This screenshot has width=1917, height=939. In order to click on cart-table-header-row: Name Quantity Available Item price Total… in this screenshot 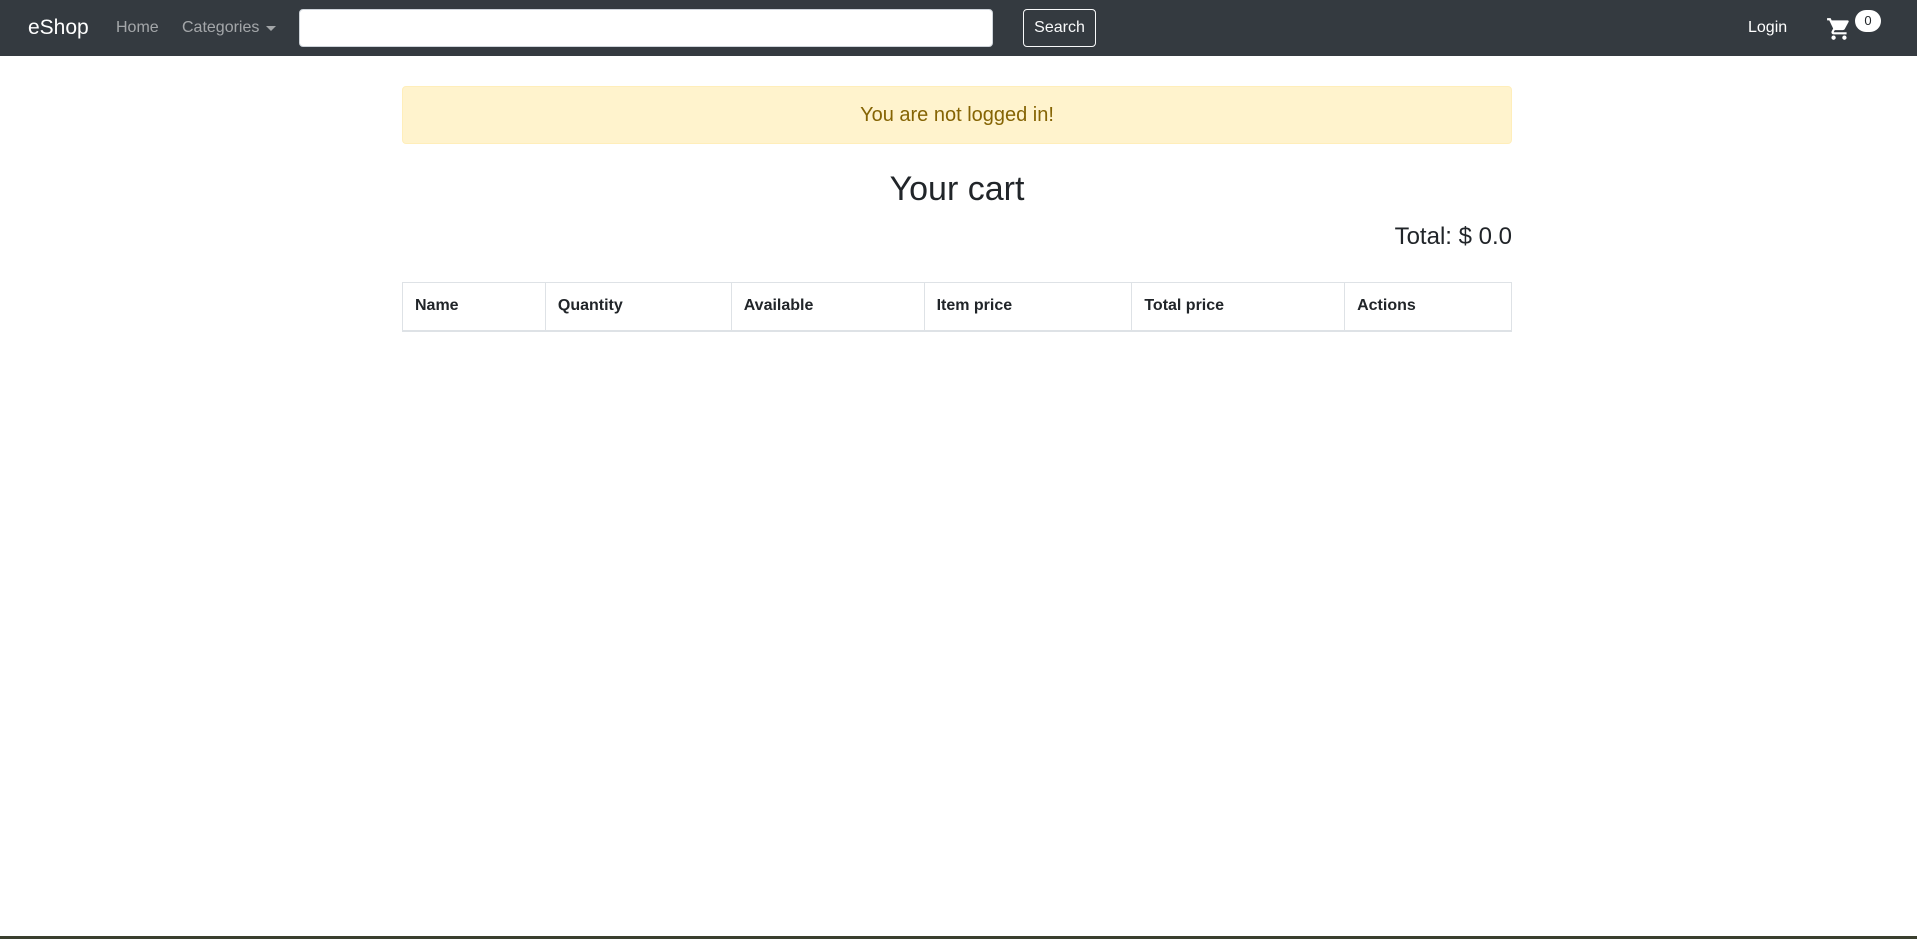, I will do `click(957, 307)`.